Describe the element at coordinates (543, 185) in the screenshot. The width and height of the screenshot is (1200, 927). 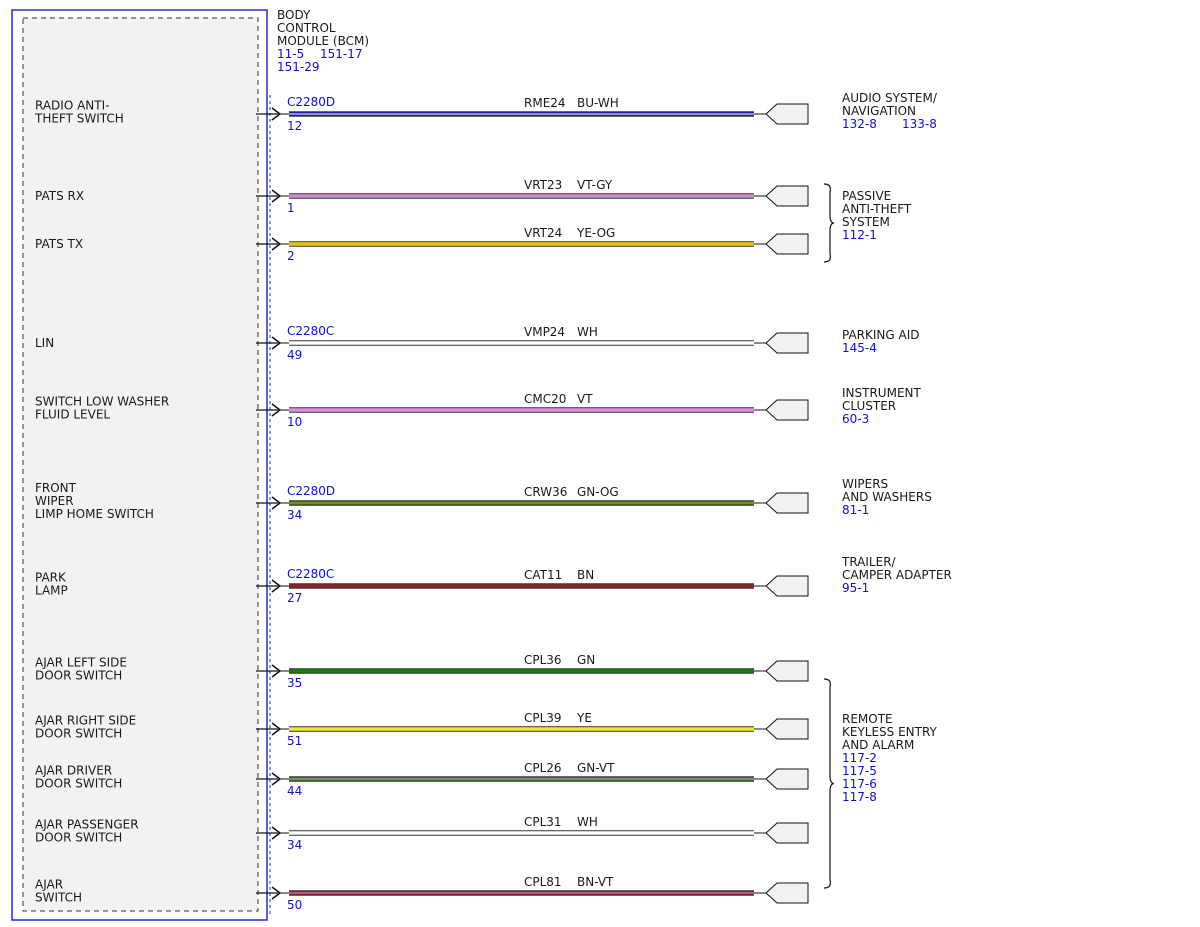
I see `circuit-id: VRT23` at that location.